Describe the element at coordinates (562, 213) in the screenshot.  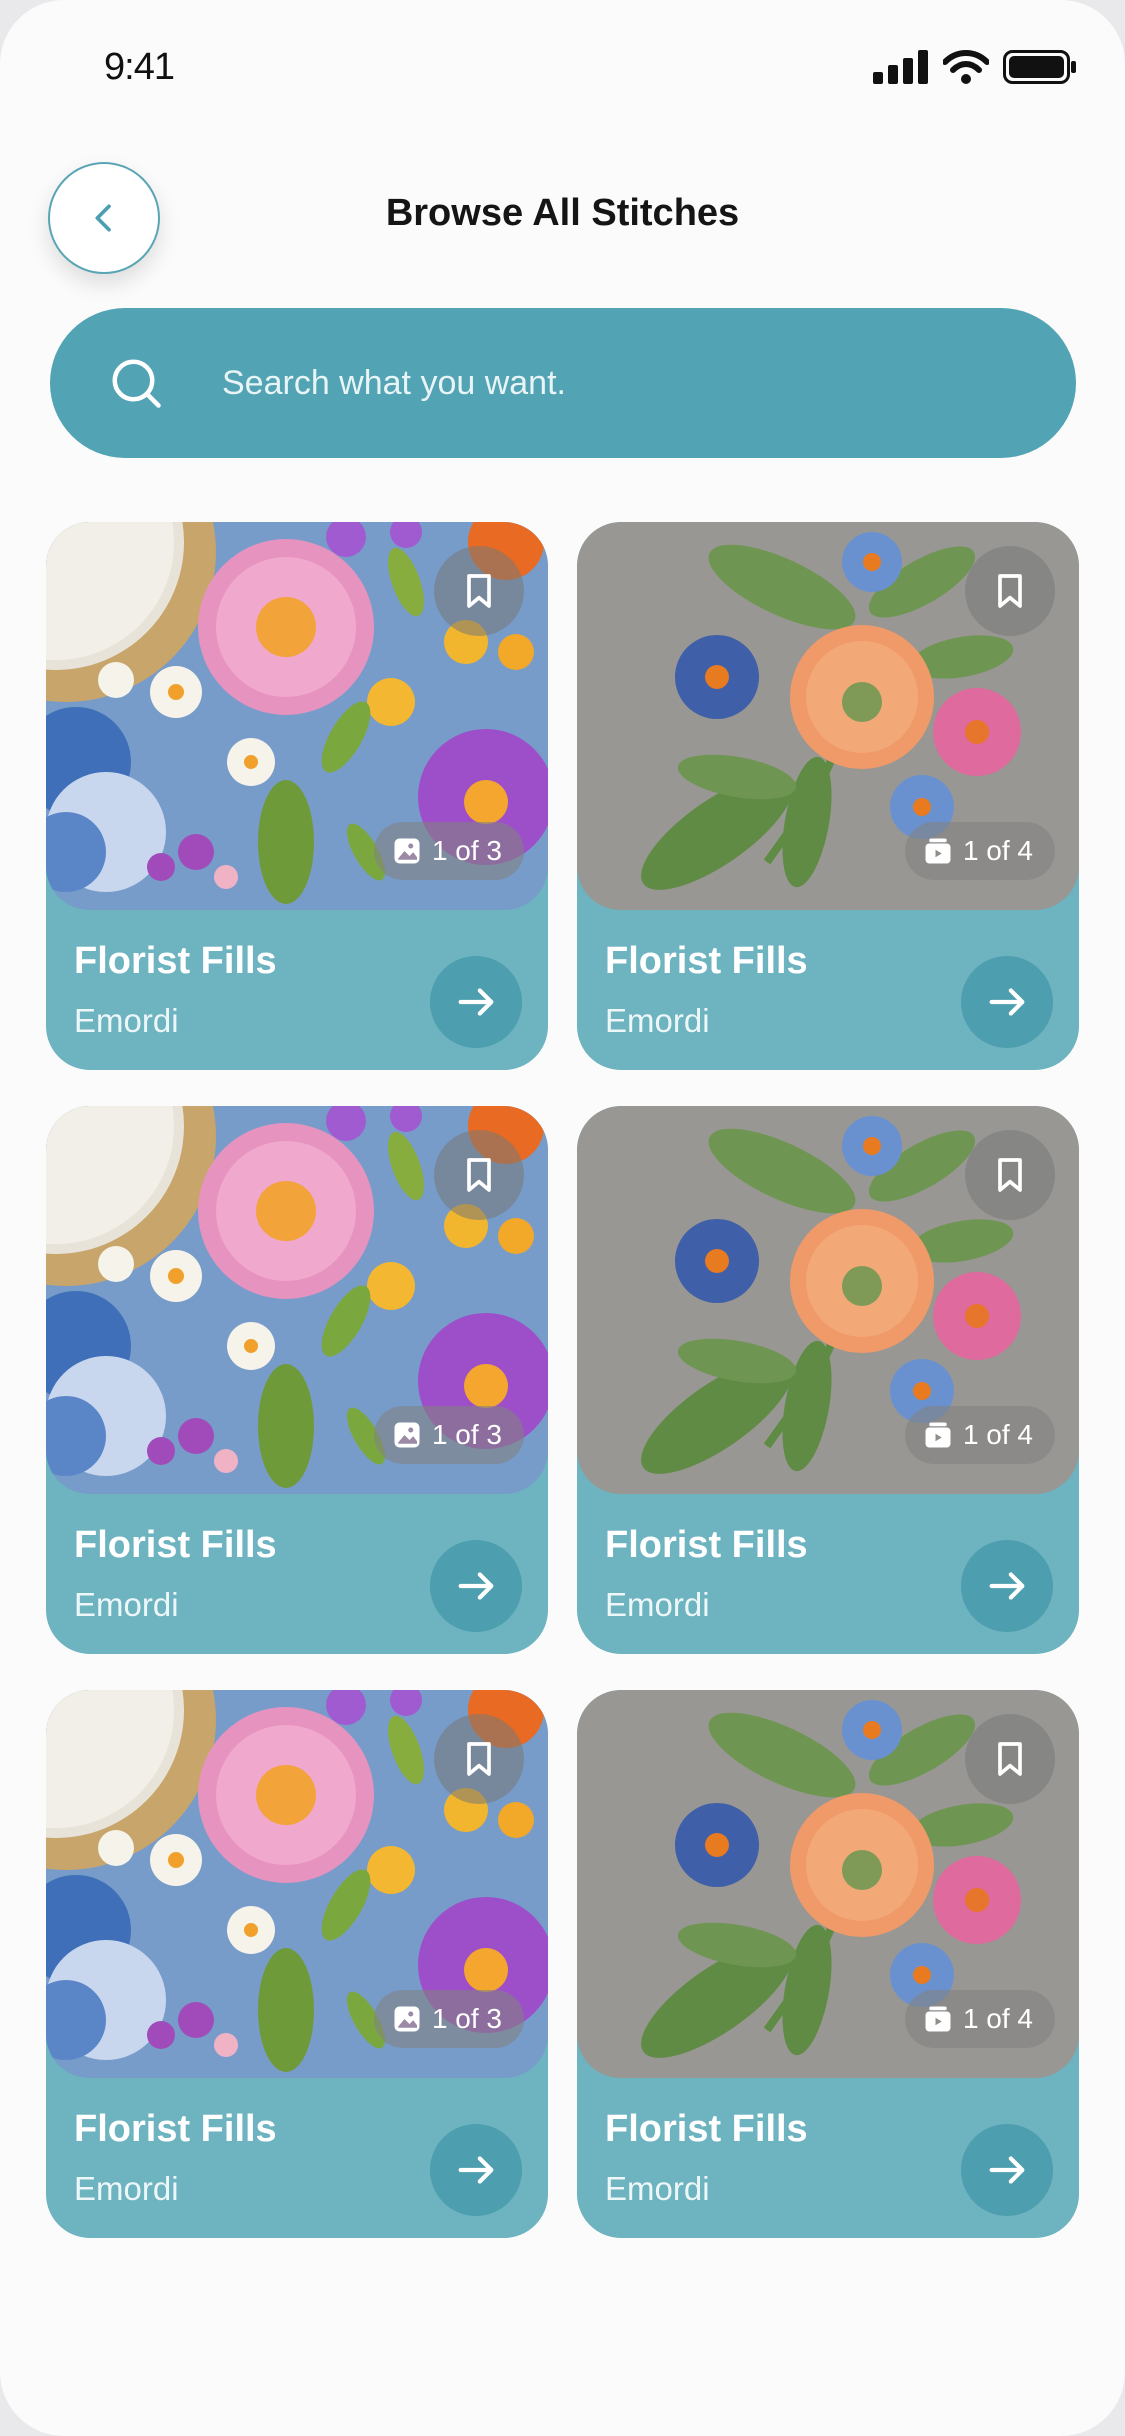
I see `page-title: Browse All Stitches` at that location.